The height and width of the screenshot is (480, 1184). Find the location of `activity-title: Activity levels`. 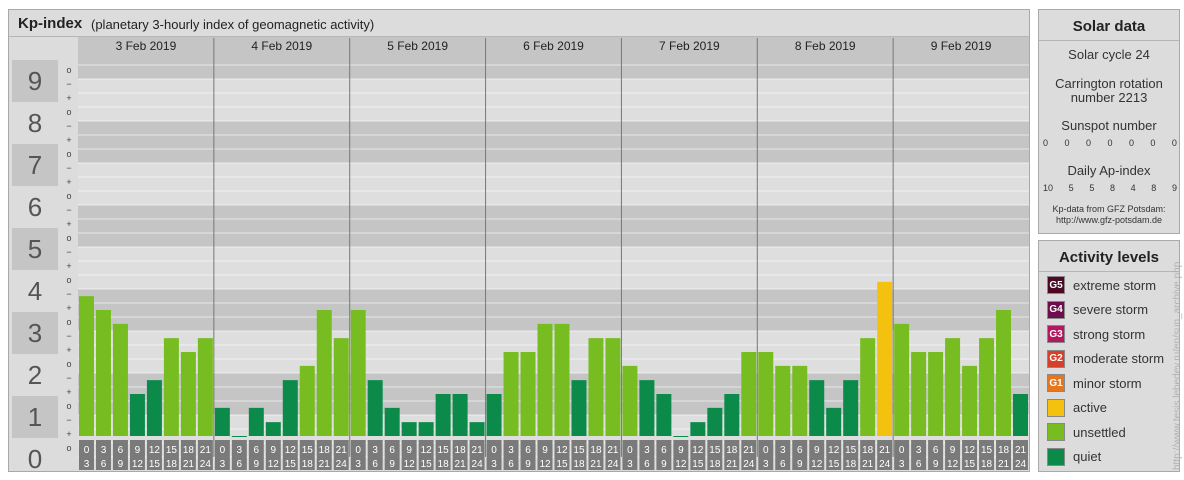

activity-title: Activity levels is located at coordinates (1109, 257).